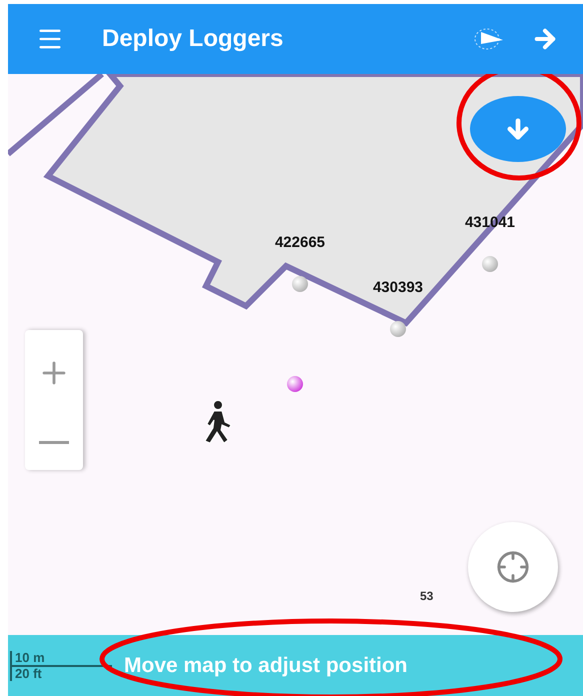 Image resolution: width=583 pixels, height=696 pixels. I want to click on scale-label: 10 m, so click(62, 658).